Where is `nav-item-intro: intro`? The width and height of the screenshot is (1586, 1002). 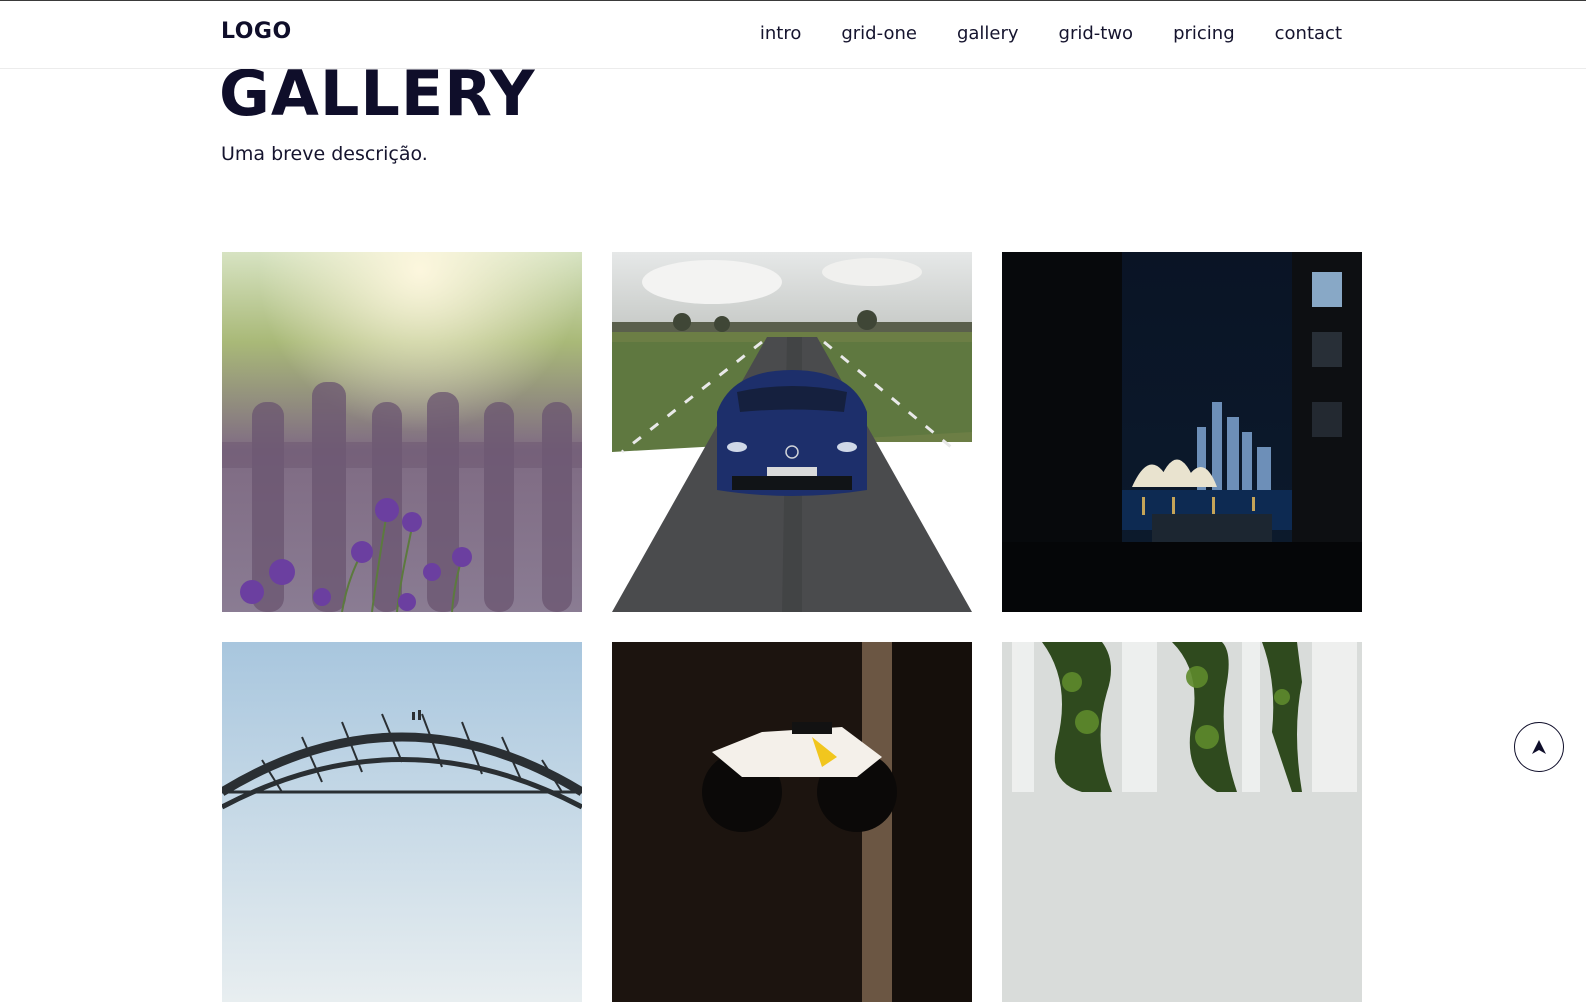 nav-item-intro: intro is located at coordinates (780, 33).